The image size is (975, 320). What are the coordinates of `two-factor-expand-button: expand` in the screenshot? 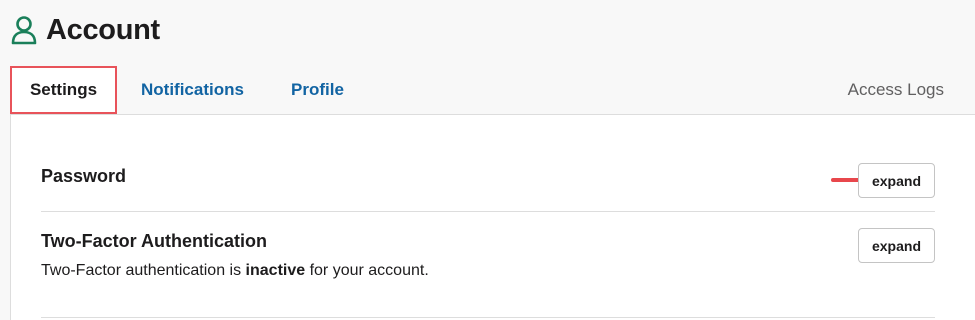 It's located at (896, 245).